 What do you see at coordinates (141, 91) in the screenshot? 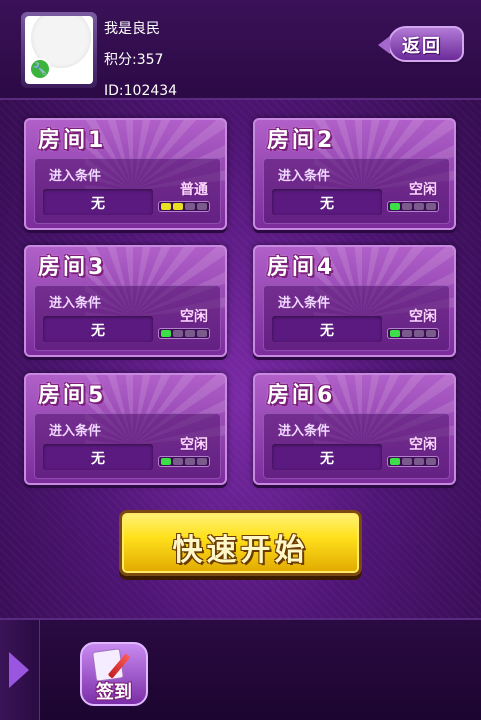
I see `user-id: ID:102434` at bounding box center [141, 91].